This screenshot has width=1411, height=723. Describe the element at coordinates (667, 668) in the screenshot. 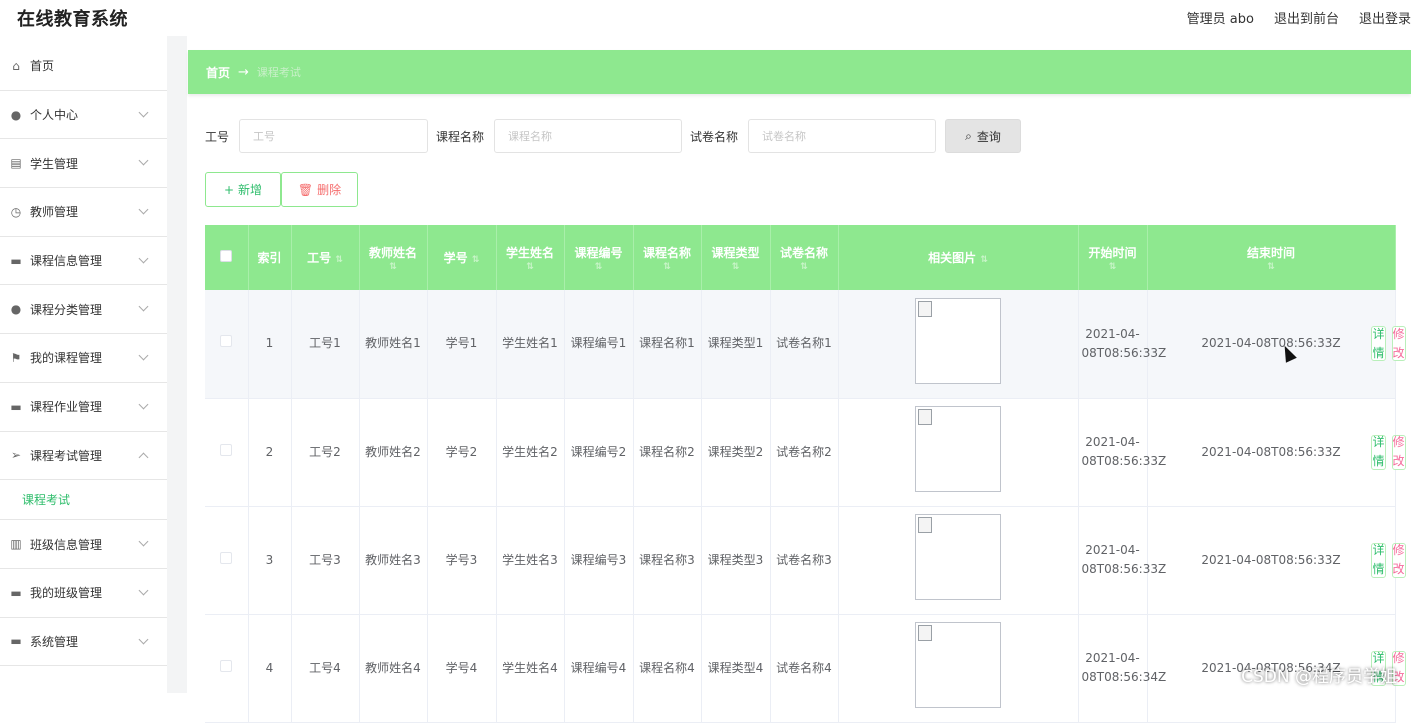

I see `cell-course-name: 课程名称4` at that location.